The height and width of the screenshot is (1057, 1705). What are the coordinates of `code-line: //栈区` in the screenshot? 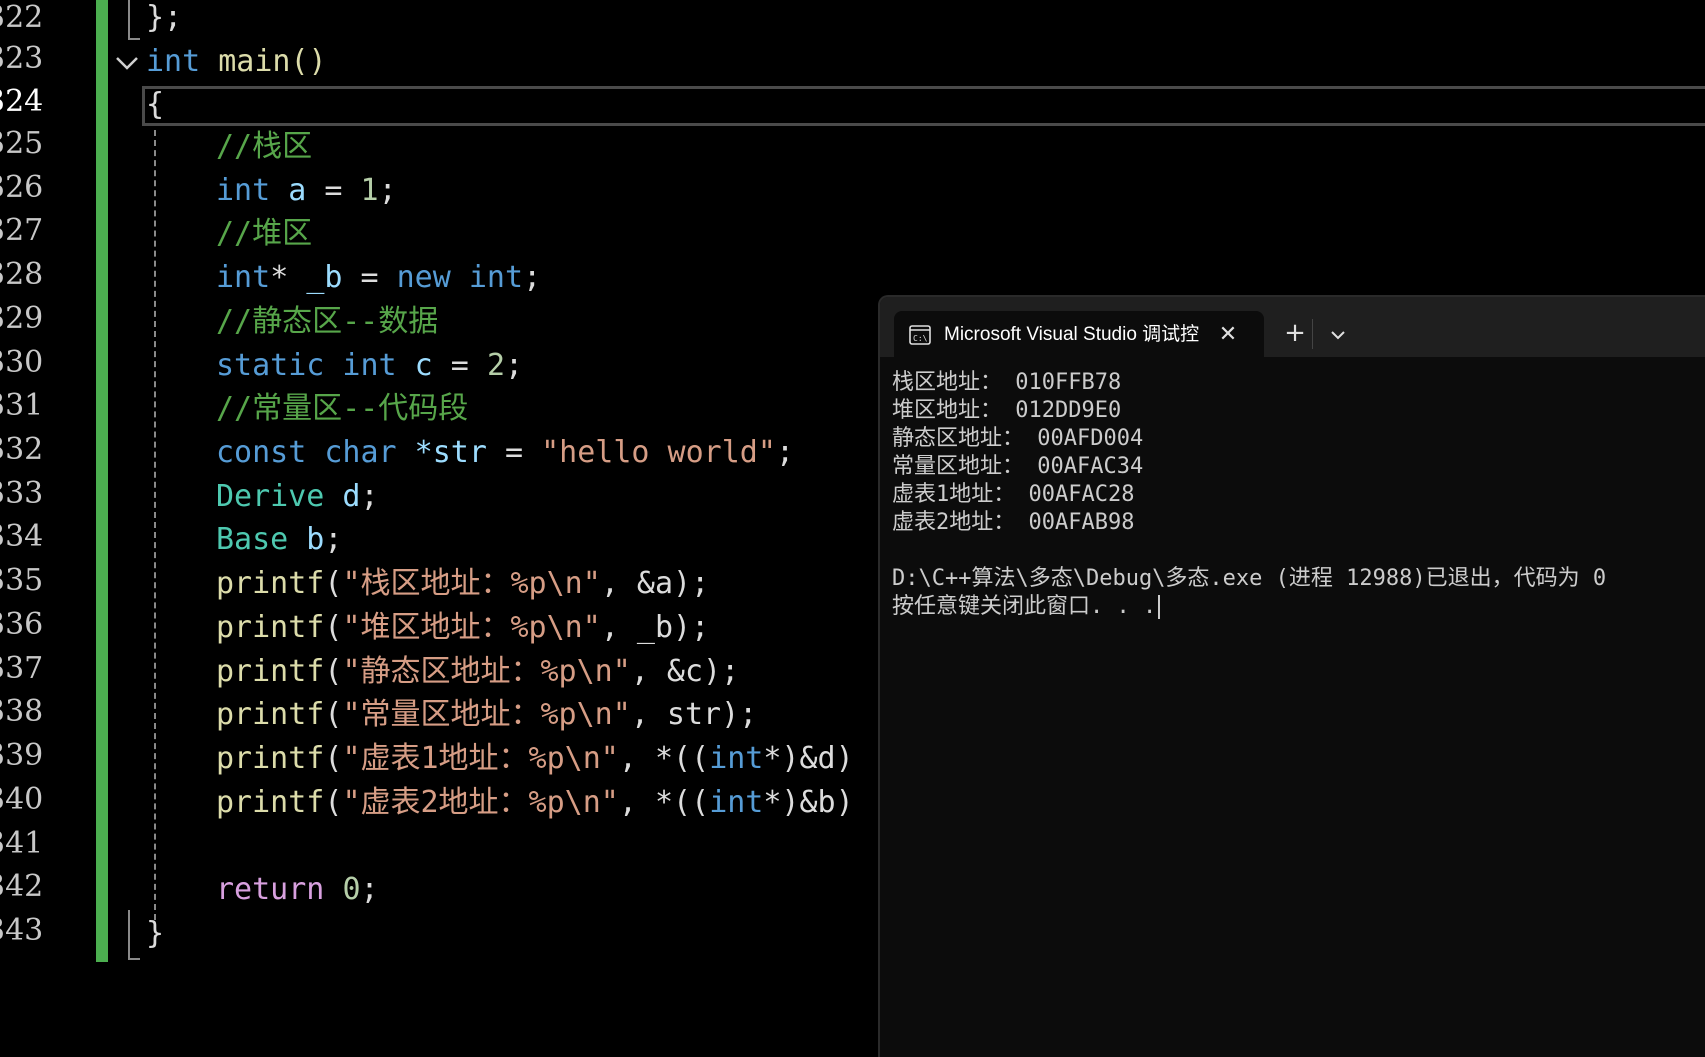 It's located at (264, 147).